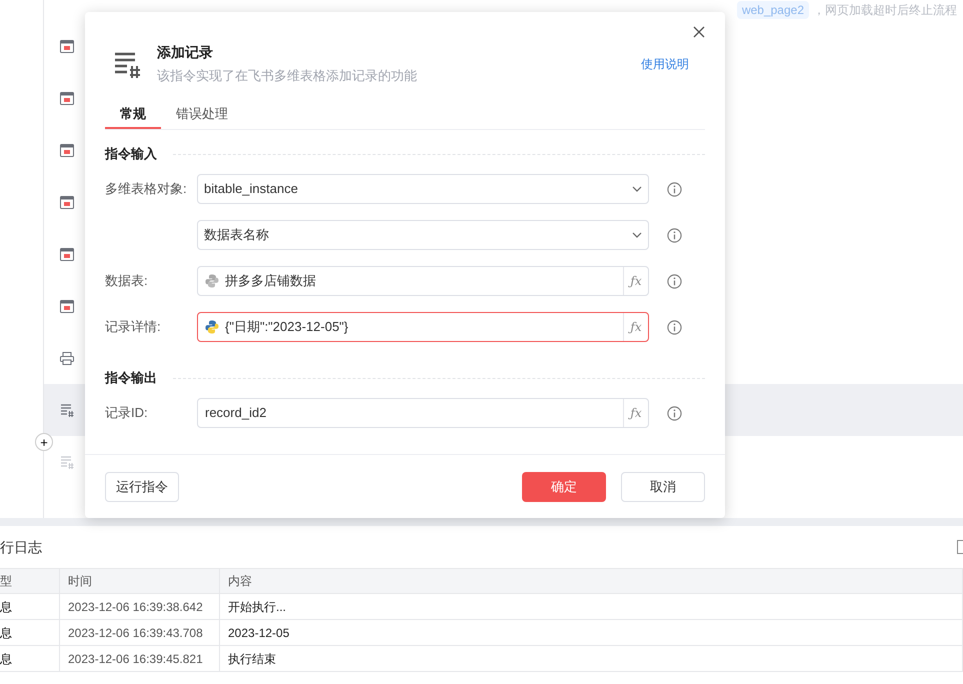 This screenshot has height=684, width=963. Describe the element at coordinates (133, 326) in the screenshot. I see `field-label: 记录详情:` at that location.